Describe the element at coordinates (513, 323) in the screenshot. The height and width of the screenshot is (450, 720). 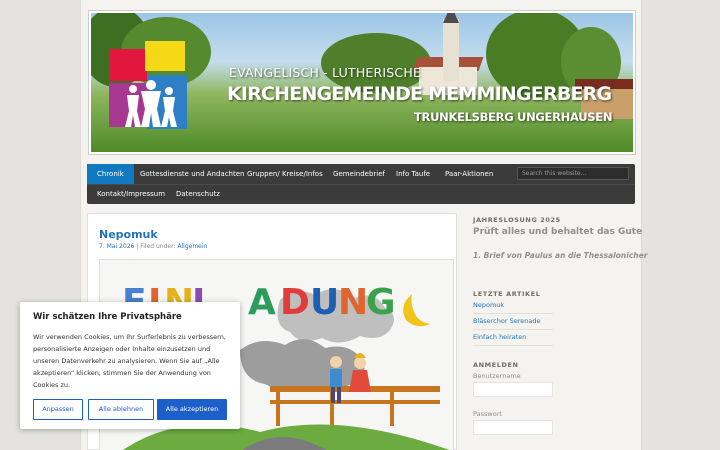
I see `latest-post-link: Bläserchor Serenade` at that location.